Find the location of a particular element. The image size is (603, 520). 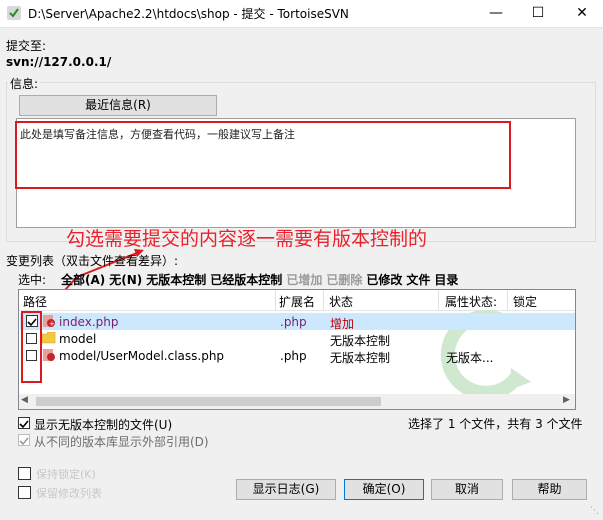

changes-group-label: 变更列表（双击文件查看差异）: is located at coordinates (92, 261).